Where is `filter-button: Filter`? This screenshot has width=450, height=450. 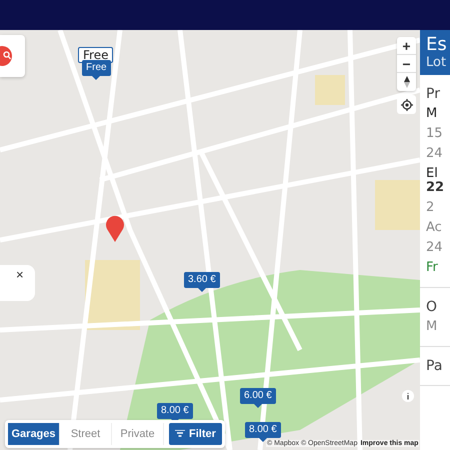
filter-button: Filter is located at coordinates (195, 434).